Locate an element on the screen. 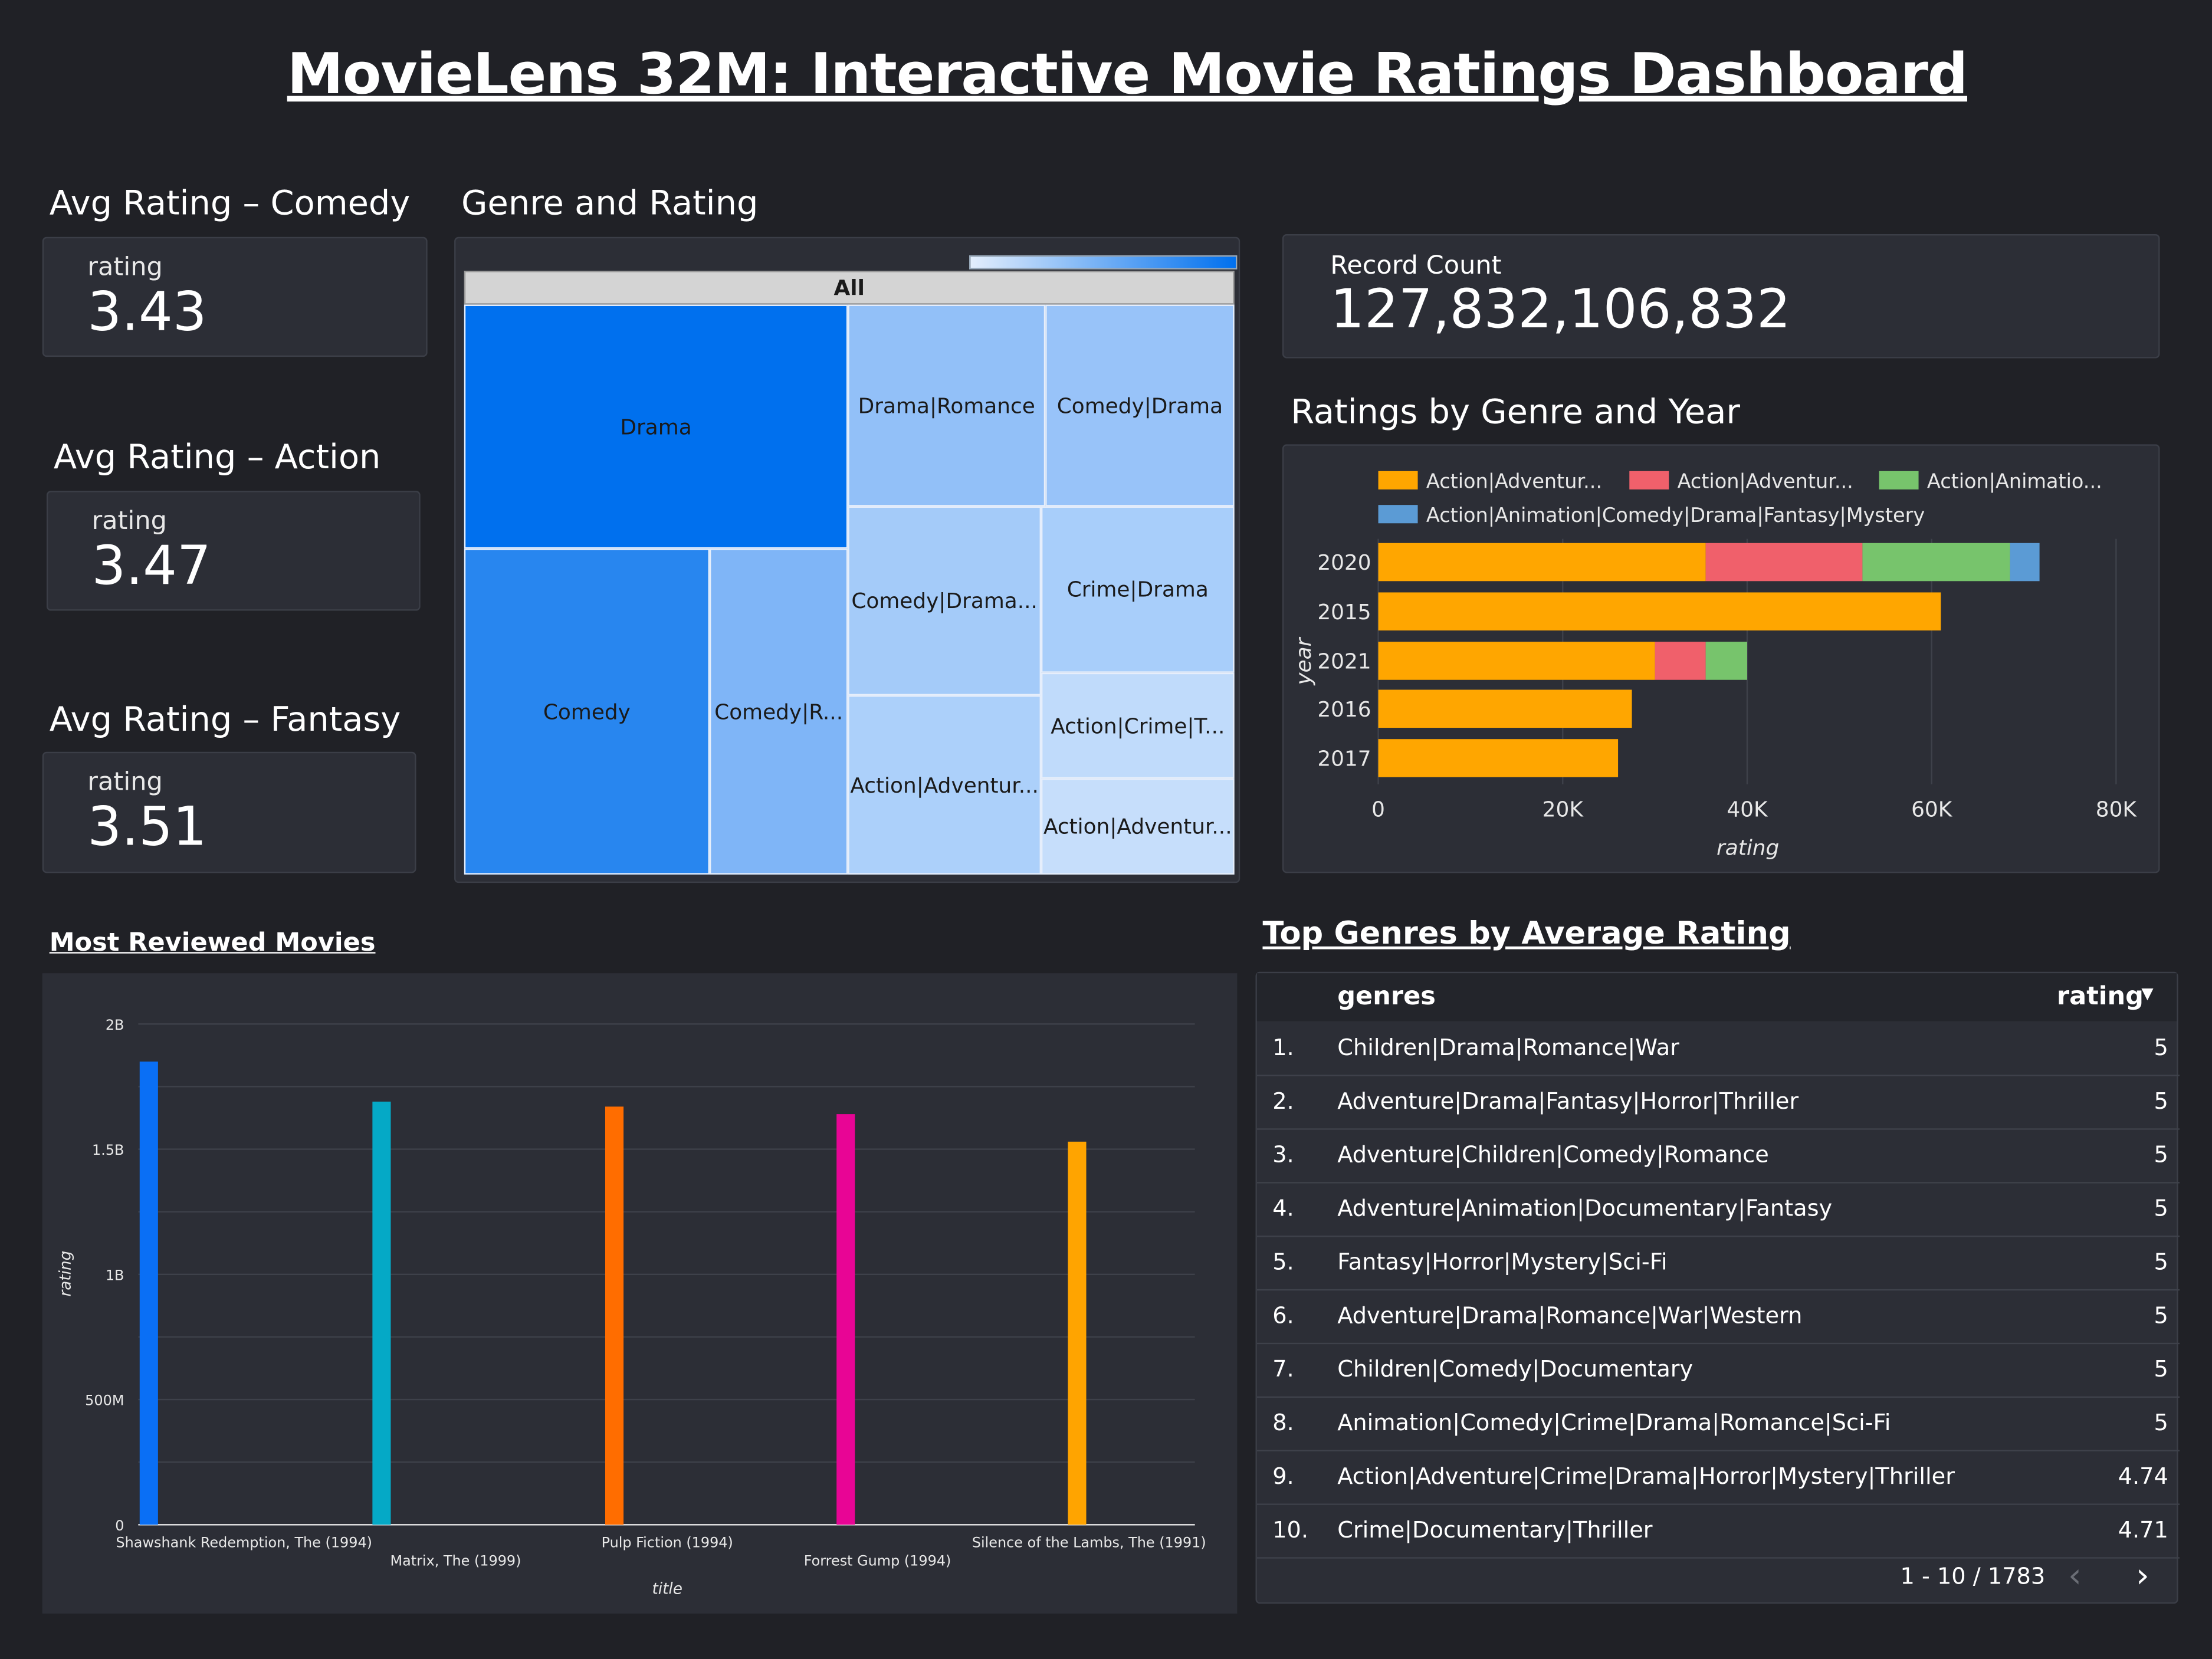 The width and height of the screenshot is (2212, 1659). row-genres: Fantasy|Horror|Mystery|Sci-Fi is located at coordinates (1502, 1261).